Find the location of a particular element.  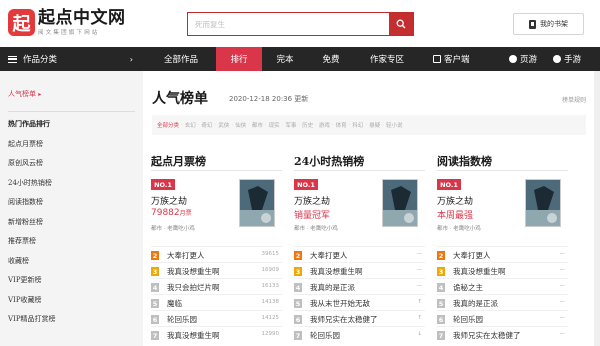

filter-xuanyi: 悬疑 is located at coordinates (374, 125).